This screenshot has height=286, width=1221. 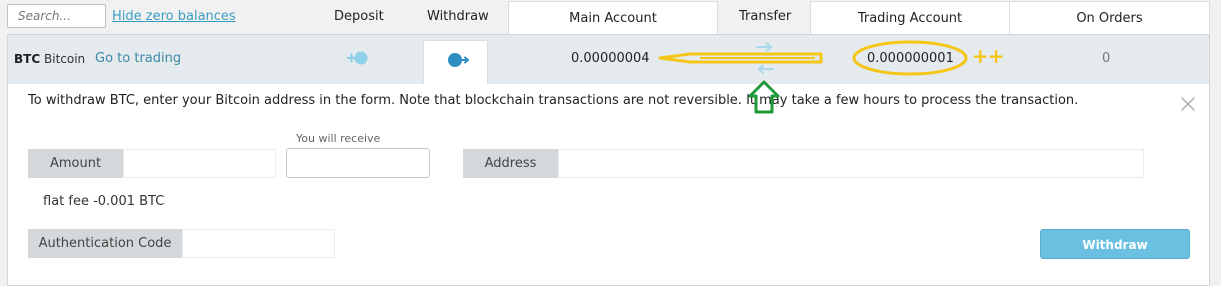 What do you see at coordinates (75, 163) in the screenshot?
I see `amount-label: Amount` at bounding box center [75, 163].